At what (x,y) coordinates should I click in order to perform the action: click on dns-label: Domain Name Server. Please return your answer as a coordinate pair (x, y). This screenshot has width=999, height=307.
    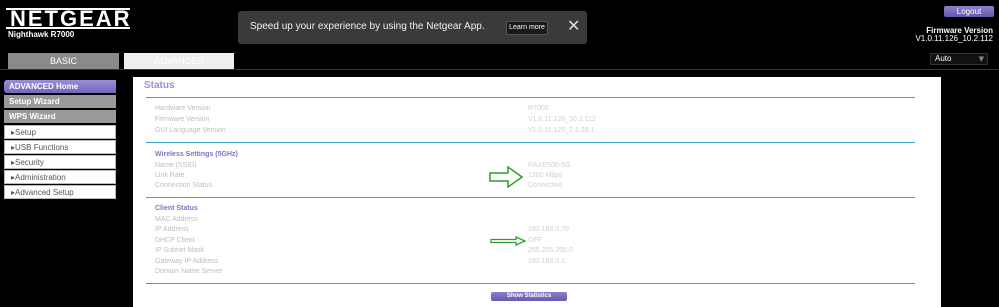
    Looking at the image, I should click on (189, 271).